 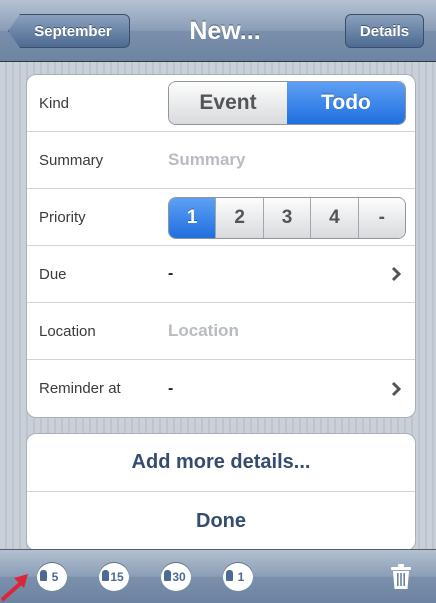 What do you see at coordinates (346, 103) in the screenshot?
I see `kind-option-todo: Todo` at bounding box center [346, 103].